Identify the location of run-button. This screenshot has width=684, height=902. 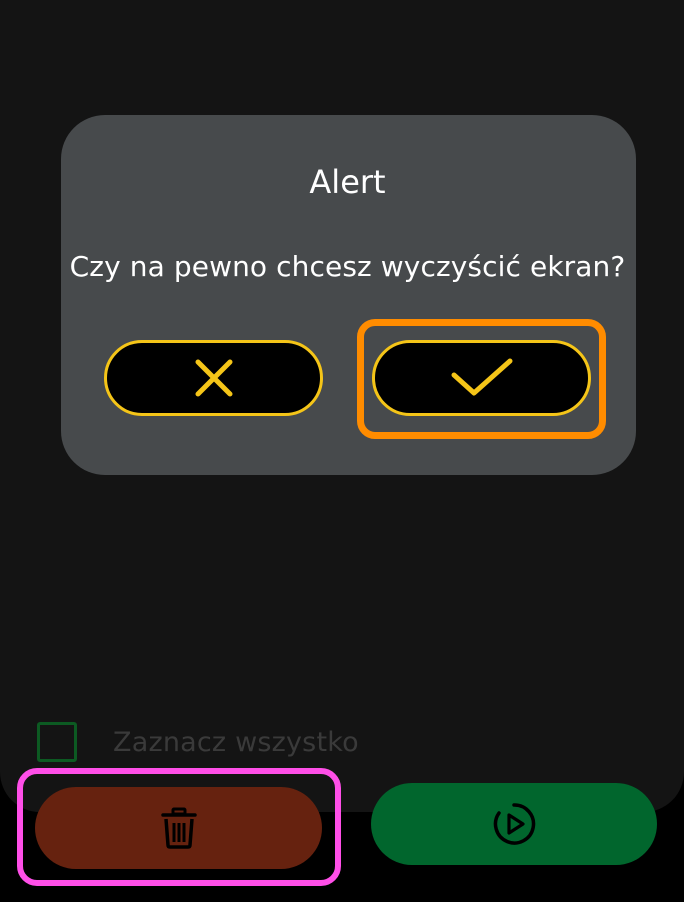
(514, 824).